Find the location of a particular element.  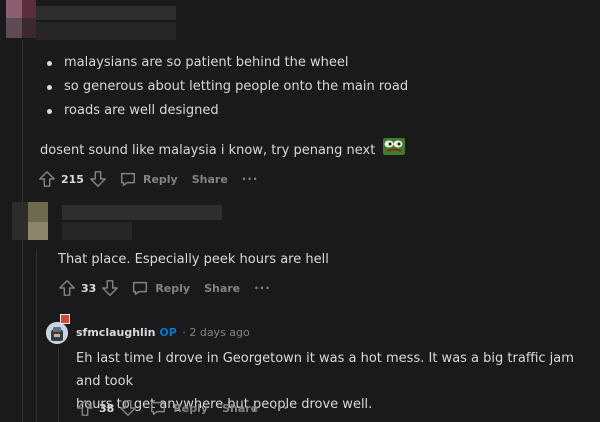

vote-count: 215 is located at coordinates (72, 179).